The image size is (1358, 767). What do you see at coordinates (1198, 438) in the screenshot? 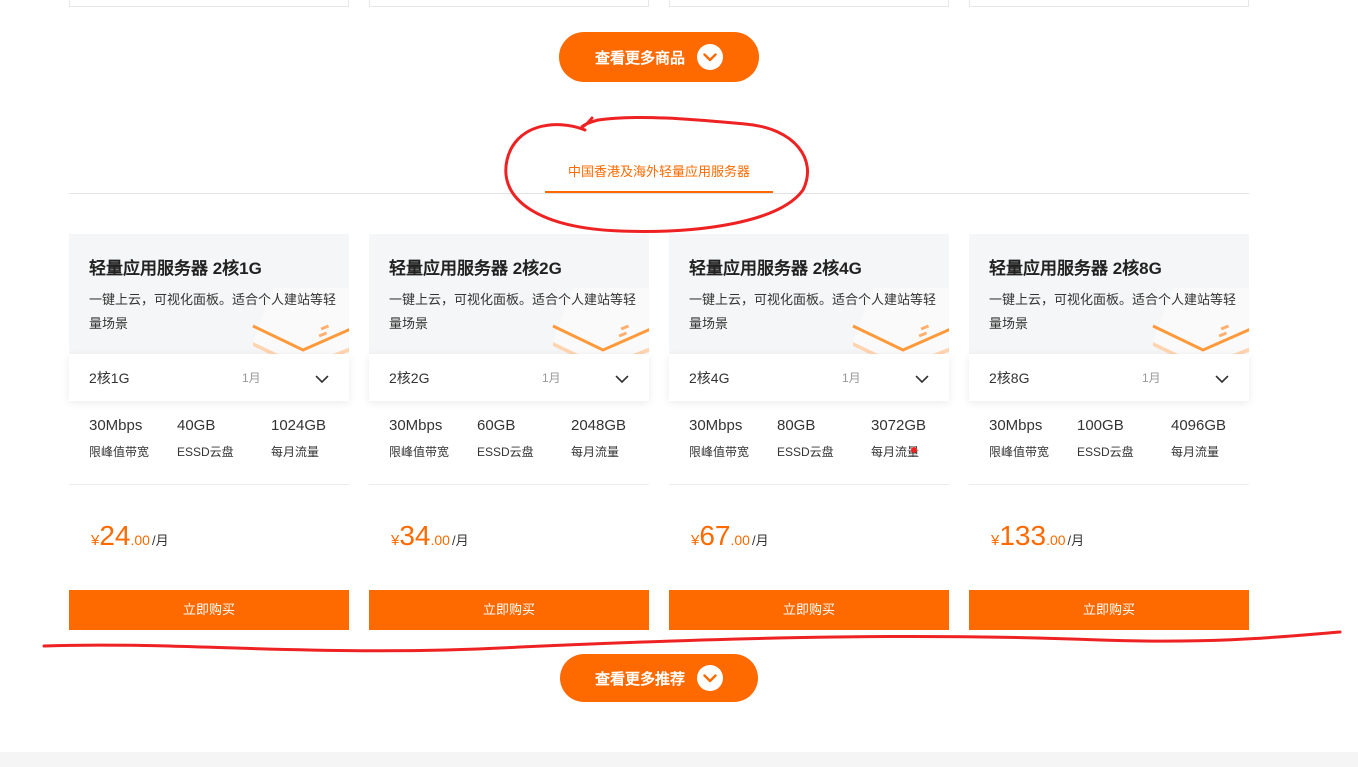
I see `spec-metric: 4096GB 每月流量` at bounding box center [1198, 438].